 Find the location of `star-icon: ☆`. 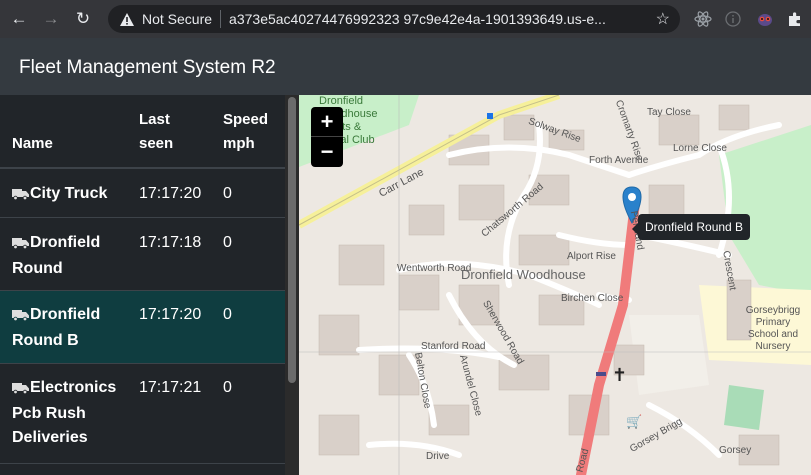

star-icon: ☆ is located at coordinates (663, 19).